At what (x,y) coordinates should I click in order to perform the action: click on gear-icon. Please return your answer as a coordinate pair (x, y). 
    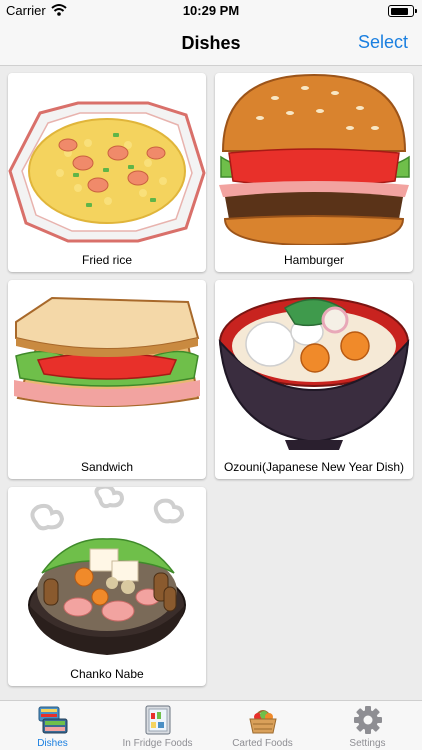
    Looking at the image, I should click on (368, 720).